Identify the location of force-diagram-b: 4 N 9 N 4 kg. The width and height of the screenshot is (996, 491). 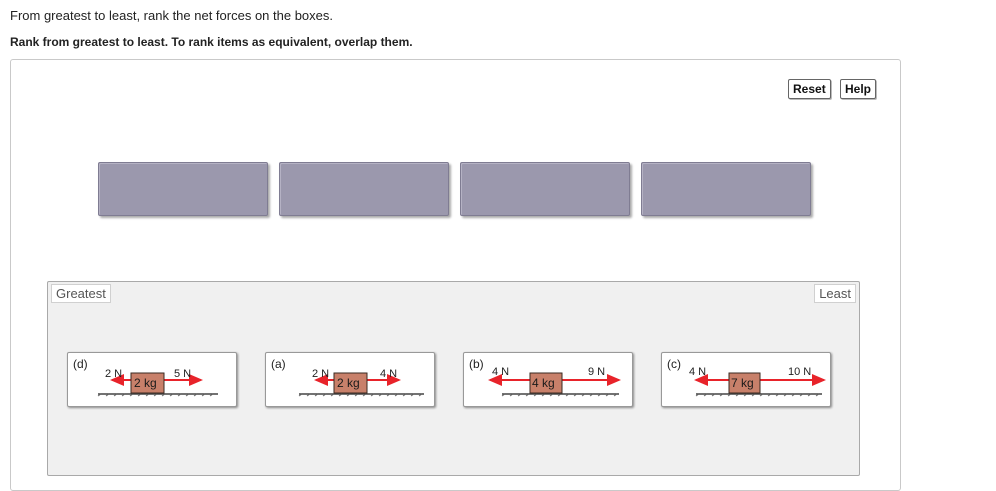
(554, 381).